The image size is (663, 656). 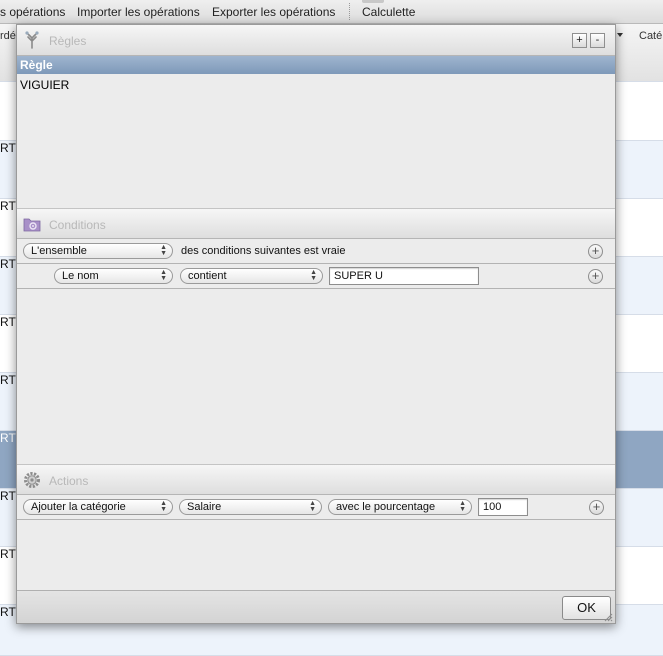 What do you see at coordinates (373, 1) in the screenshot?
I see `calculator-icon` at bounding box center [373, 1].